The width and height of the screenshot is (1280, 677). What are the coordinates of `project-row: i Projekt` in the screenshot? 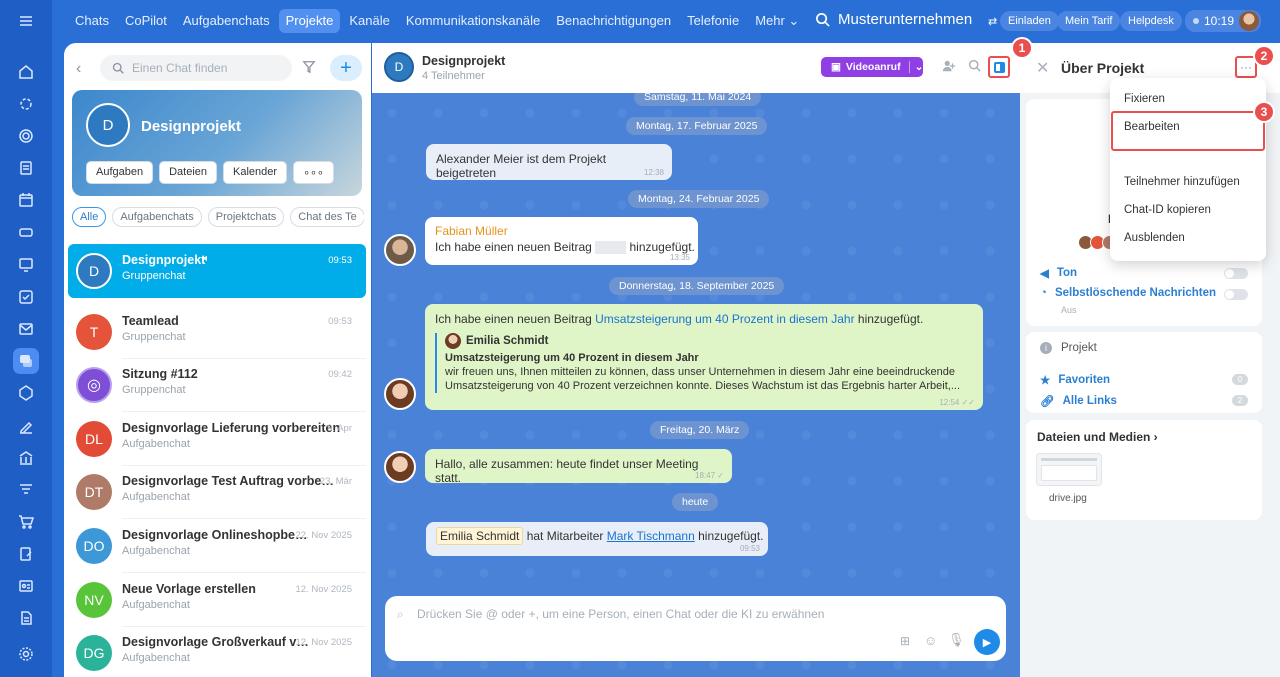 It's located at (1068, 348).